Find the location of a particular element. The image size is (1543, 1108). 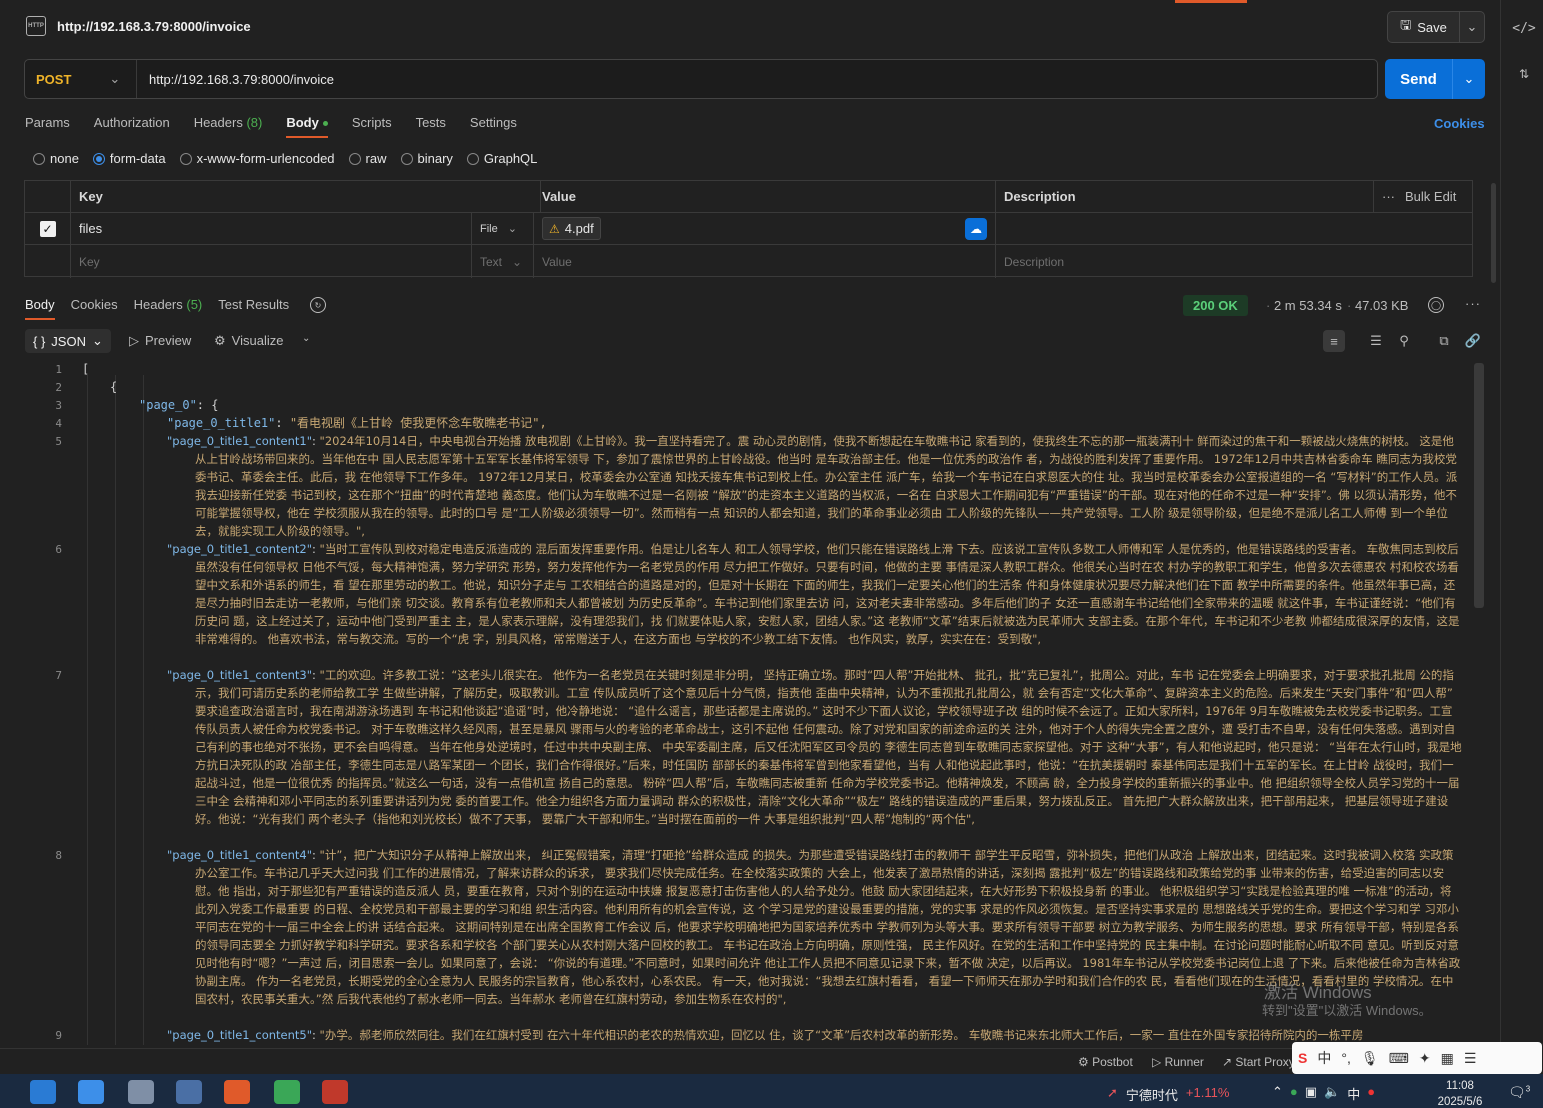

send-options-chevron-down-icon: ⌄ is located at coordinates (1469, 79).